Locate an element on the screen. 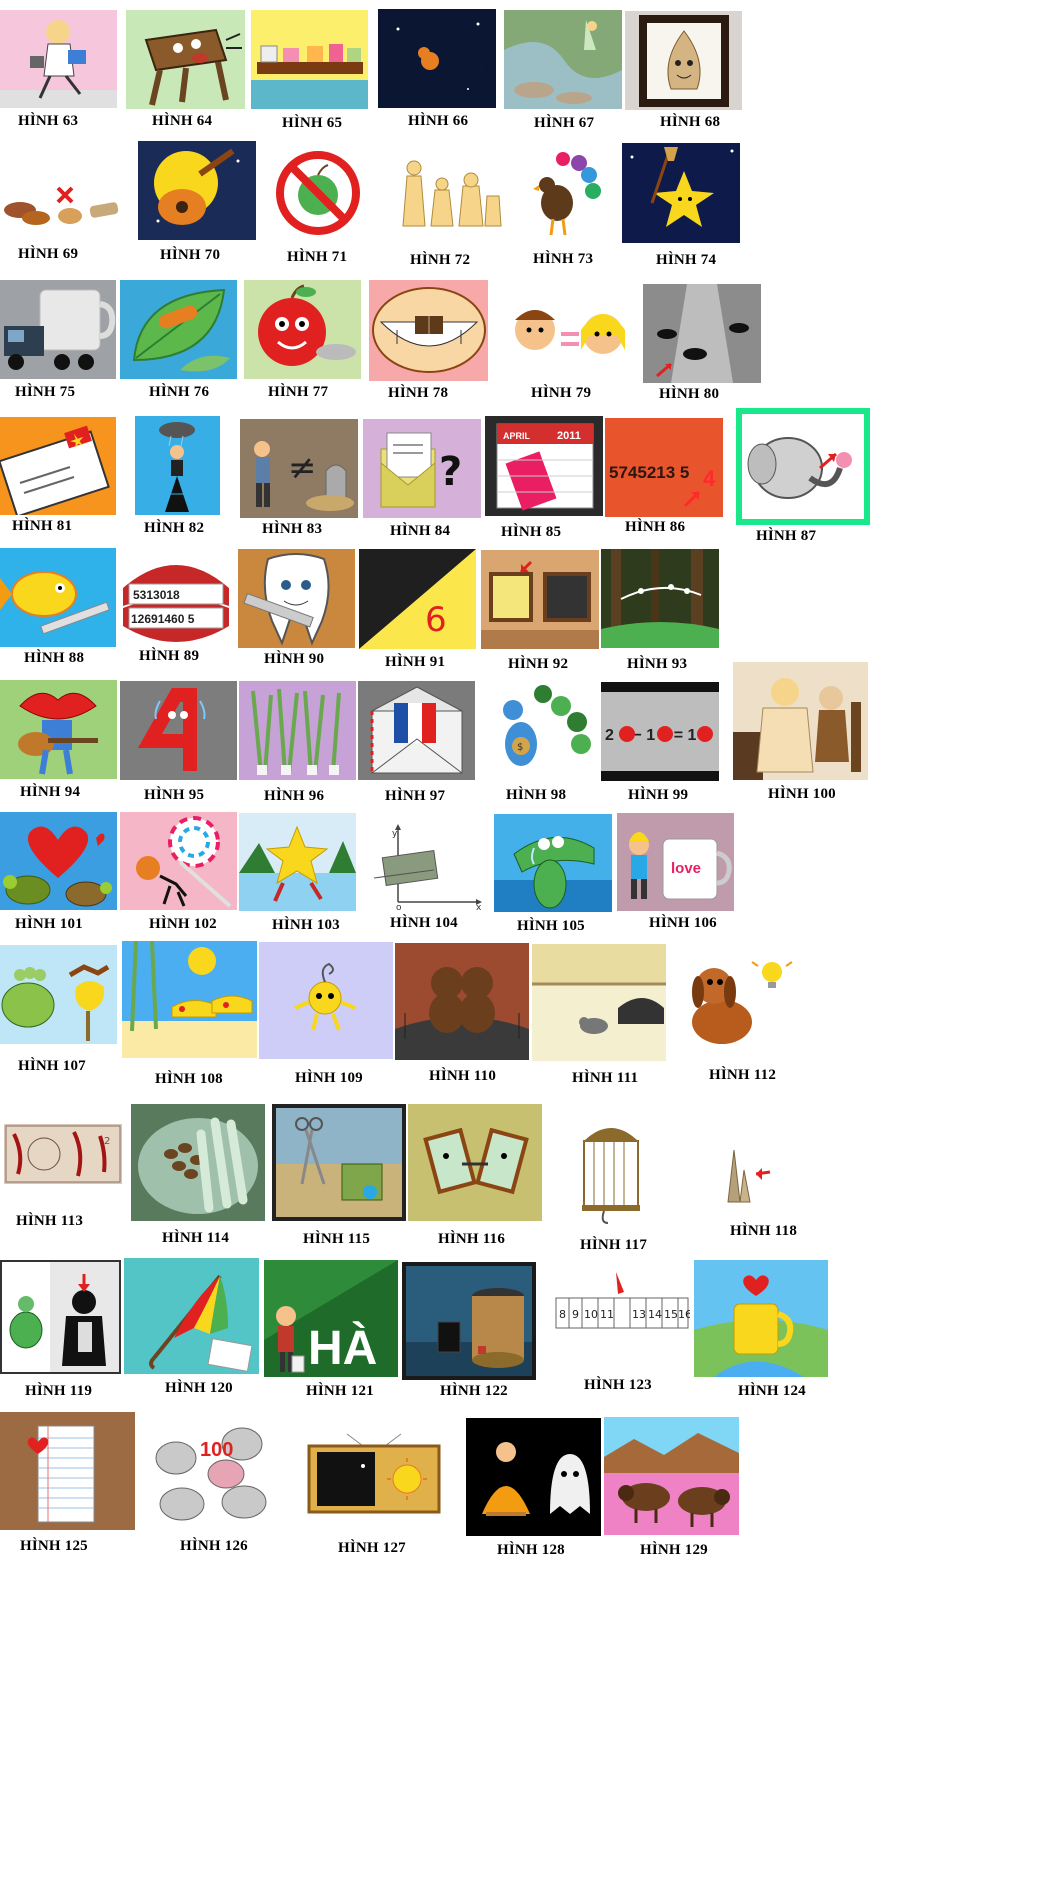 The height and width of the screenshot is (1892, 1063). picture-76-leaf-pill is located at coordinates (178, 329).